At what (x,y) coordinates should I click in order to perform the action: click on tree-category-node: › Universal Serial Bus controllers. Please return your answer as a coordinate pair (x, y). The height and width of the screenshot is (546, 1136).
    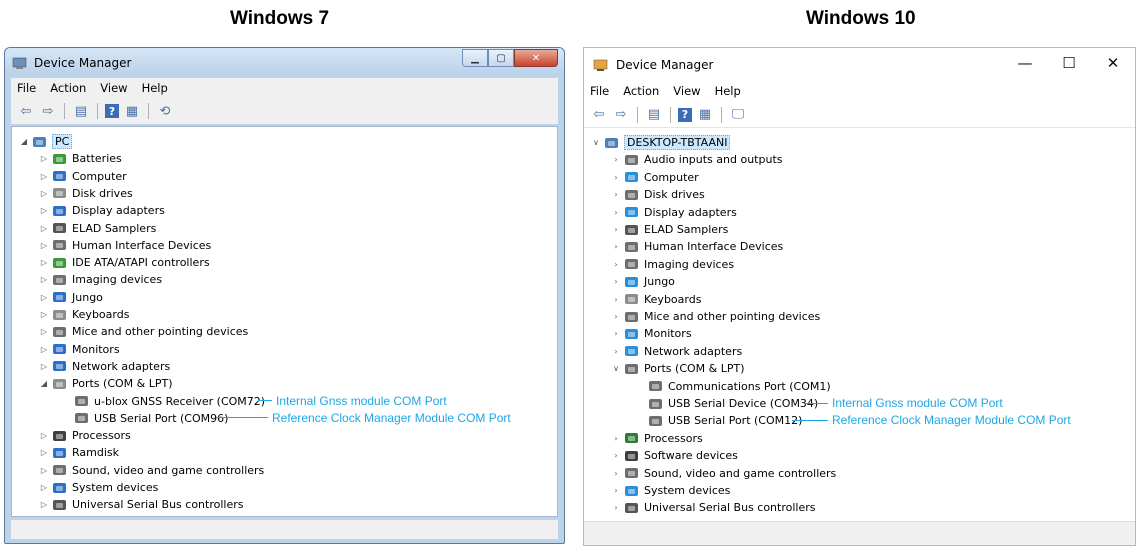
    Looking at the image, I should click on (712, 507).